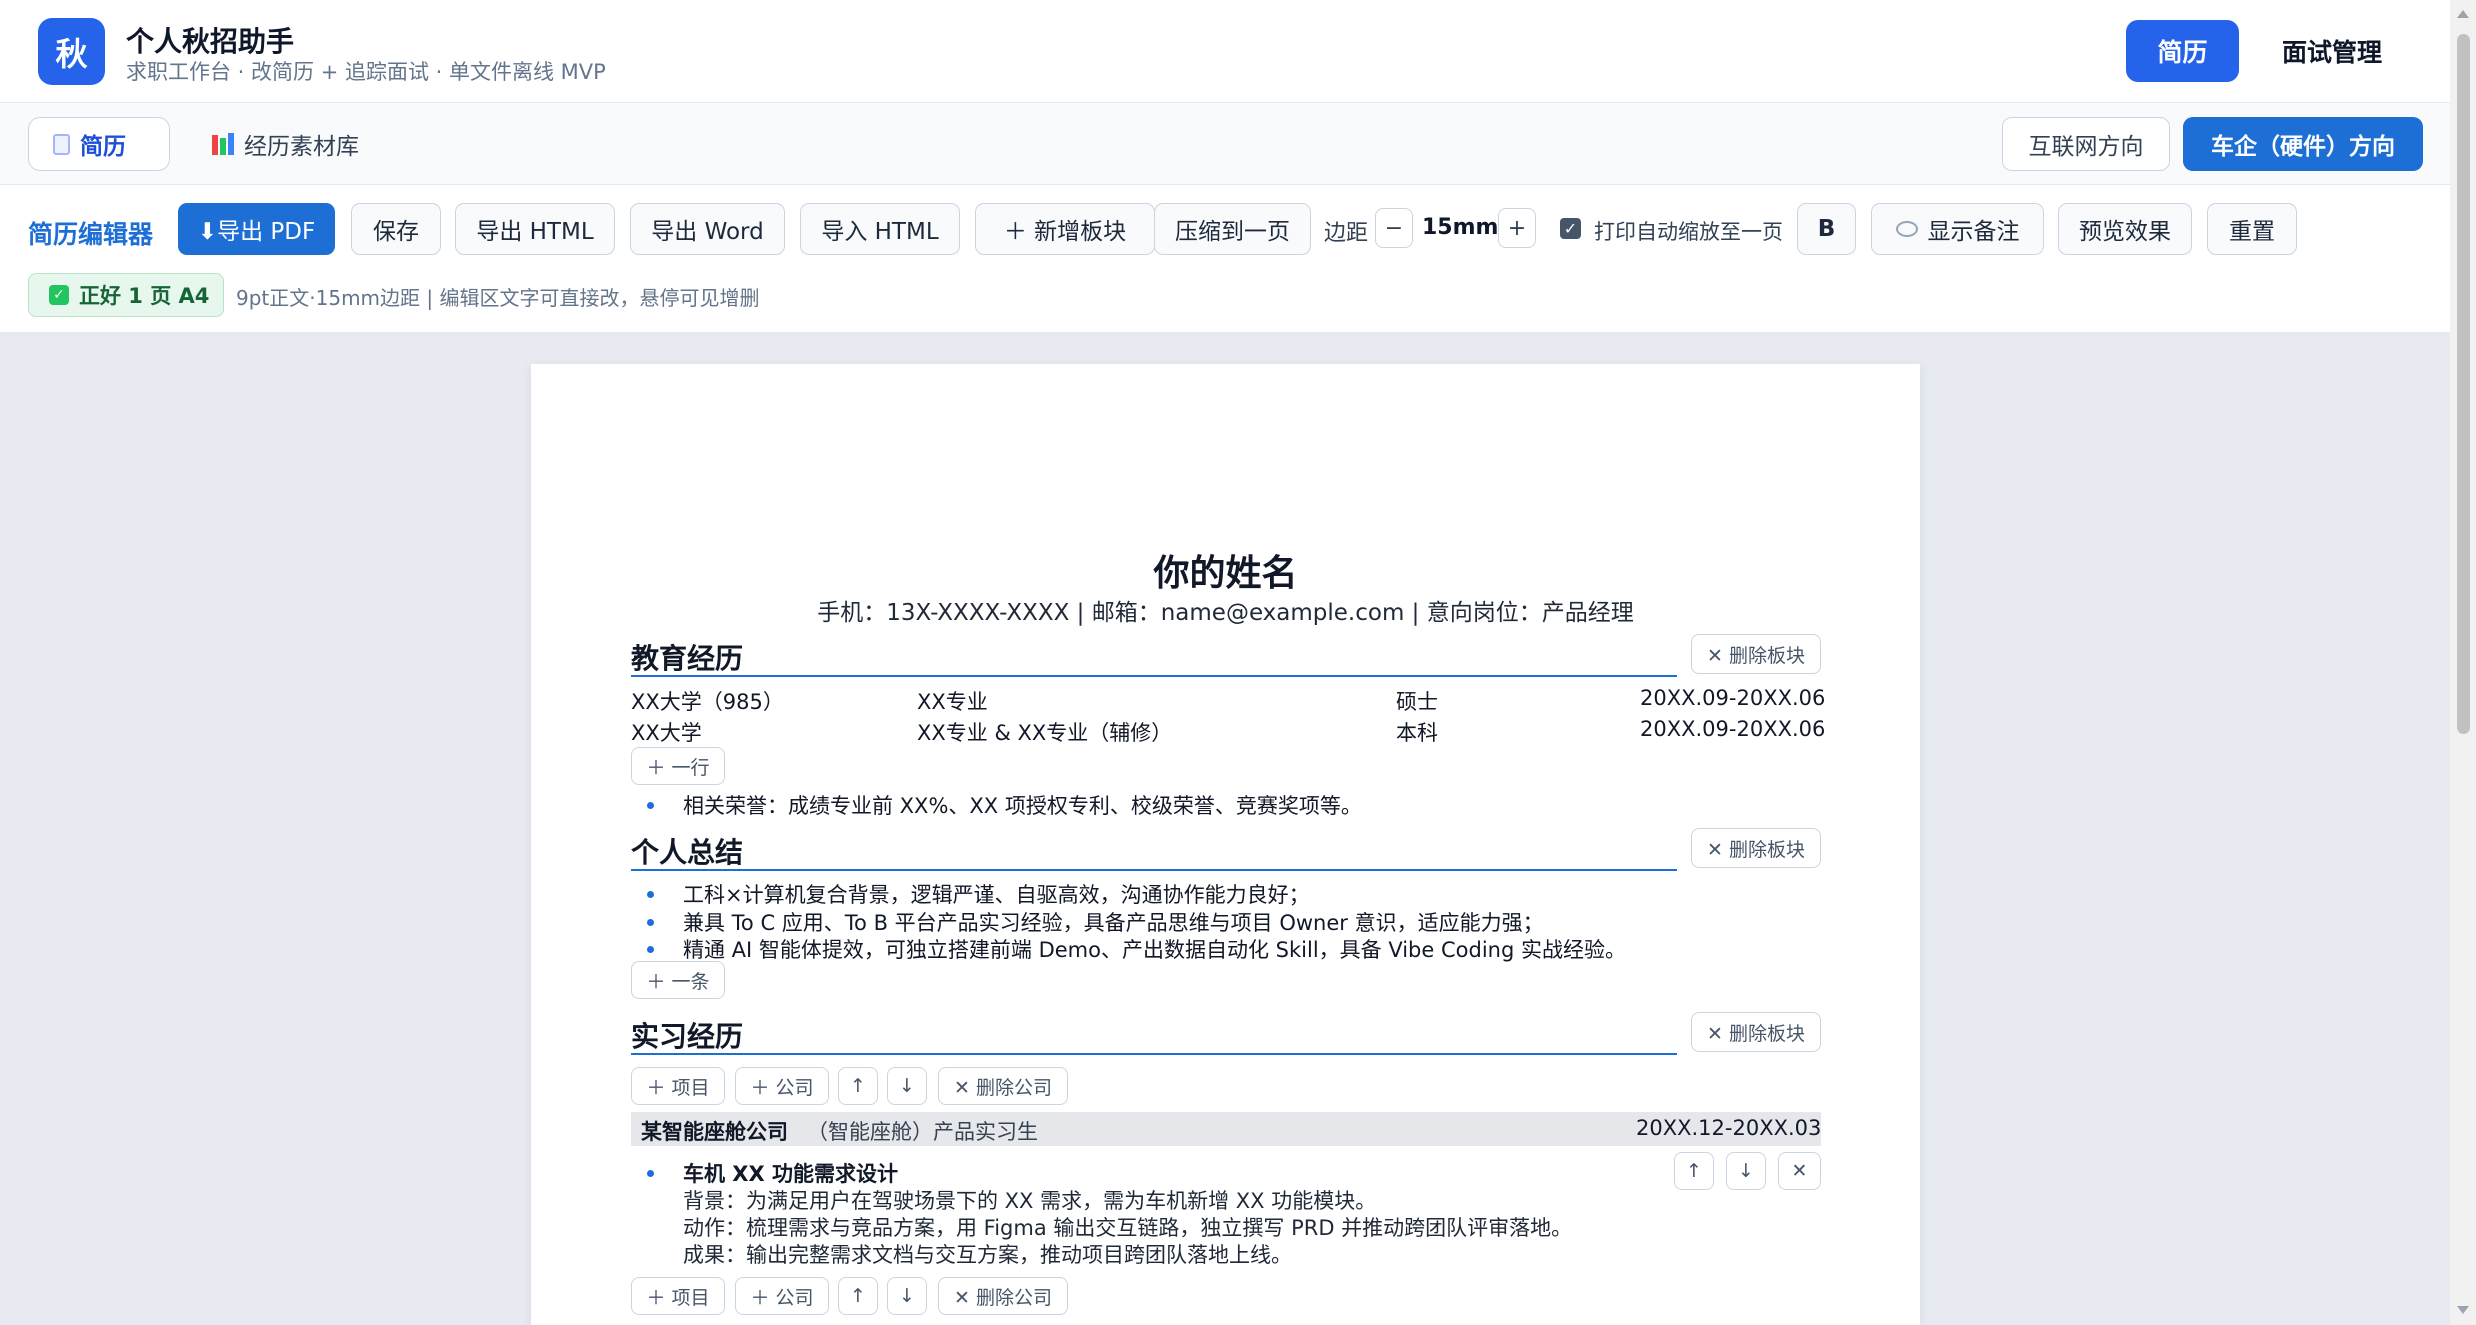  I want to click on export-html-button: 导出 HTML, so click(535, 229).